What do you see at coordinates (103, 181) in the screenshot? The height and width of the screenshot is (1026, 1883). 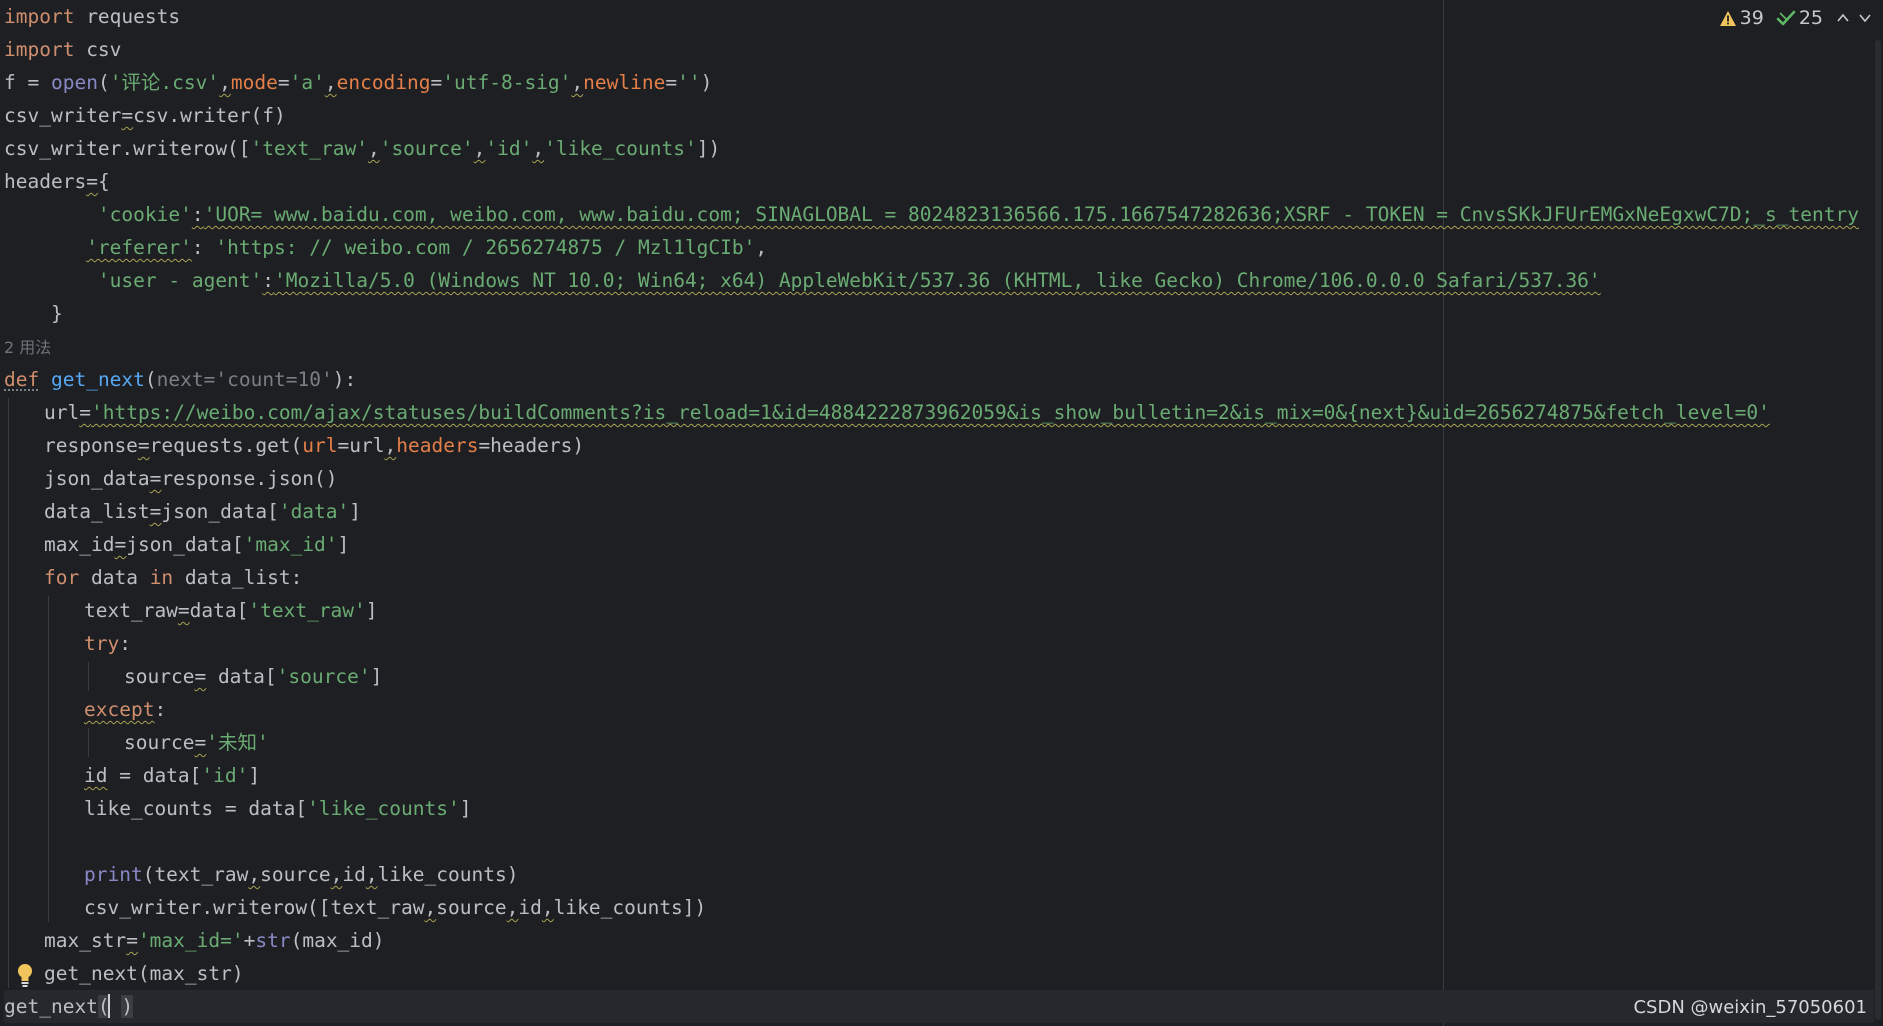 I see `code-token: {` at bounding box center [103, 181].